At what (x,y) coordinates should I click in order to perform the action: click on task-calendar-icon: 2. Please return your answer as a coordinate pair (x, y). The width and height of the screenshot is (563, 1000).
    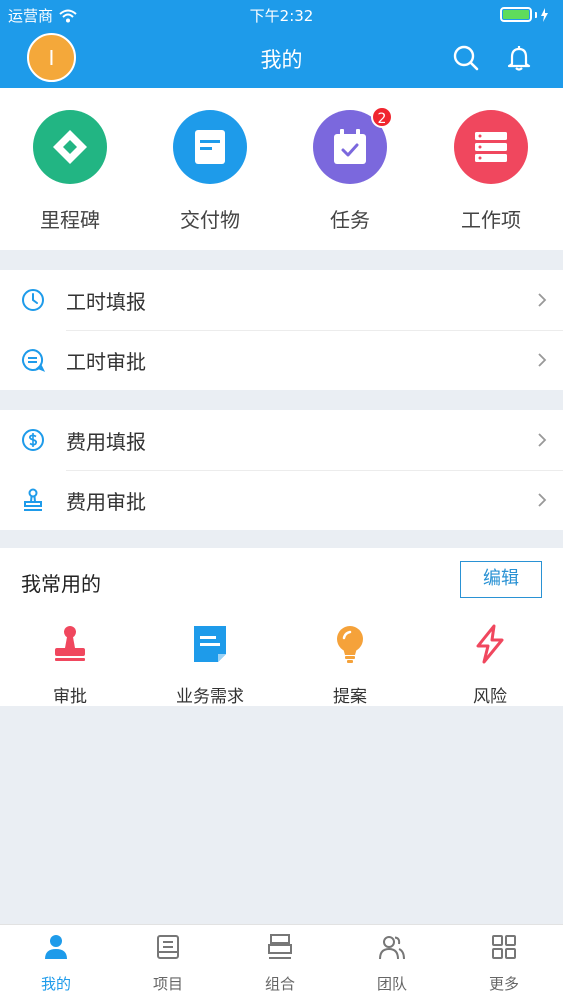
    Looking at the image, I should click on (353, 145).